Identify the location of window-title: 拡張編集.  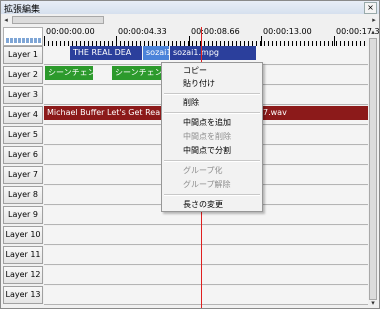
(22, 10).